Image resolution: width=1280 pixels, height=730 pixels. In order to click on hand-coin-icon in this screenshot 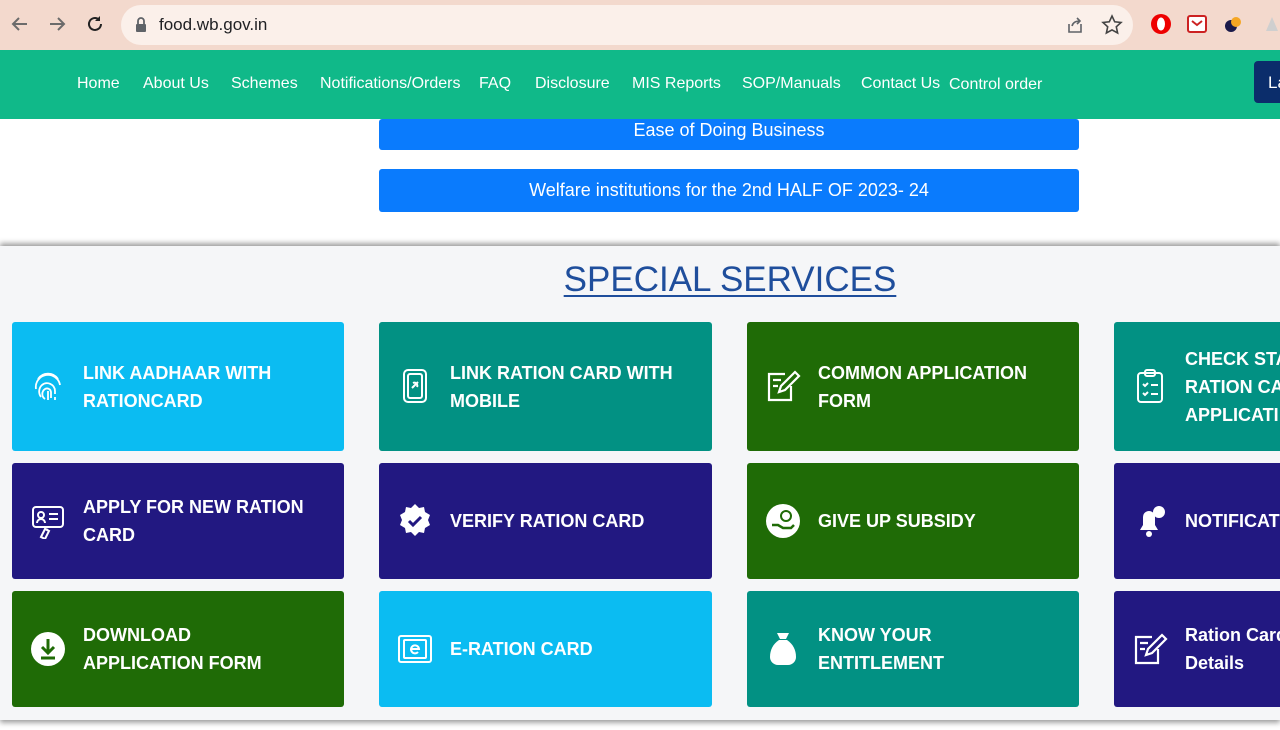, I will do `click(783, 521)`.